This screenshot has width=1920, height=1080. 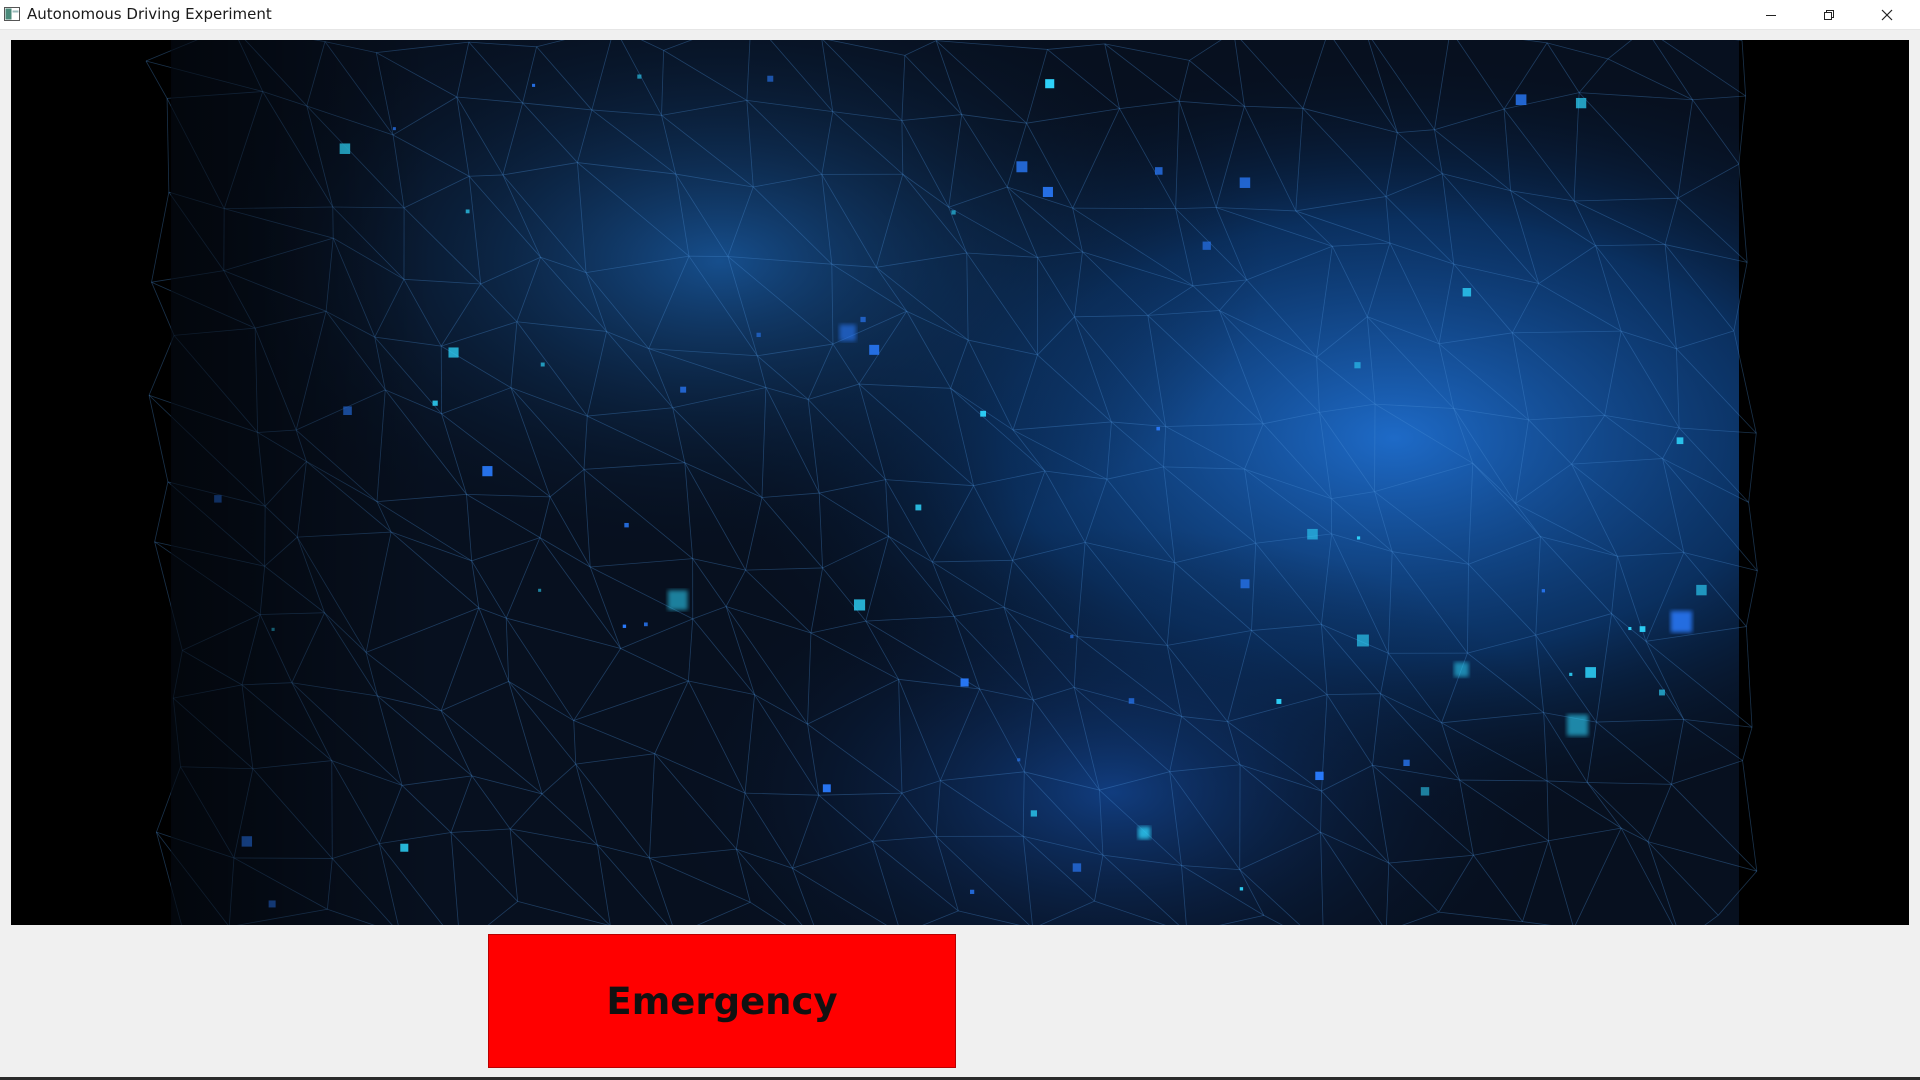 I want to click on minimize-button, so click(x=1771, y=14).